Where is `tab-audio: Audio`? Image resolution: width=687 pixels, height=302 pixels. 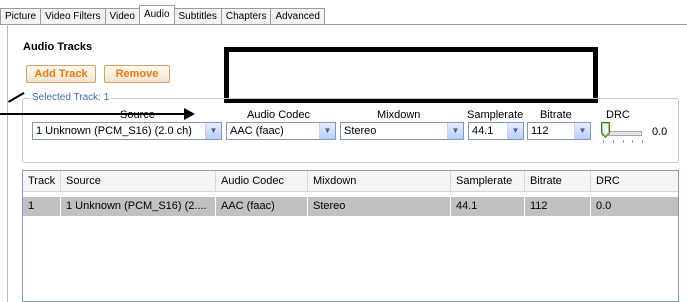
tab-audio: Audio is located at coordinates (156, 14).